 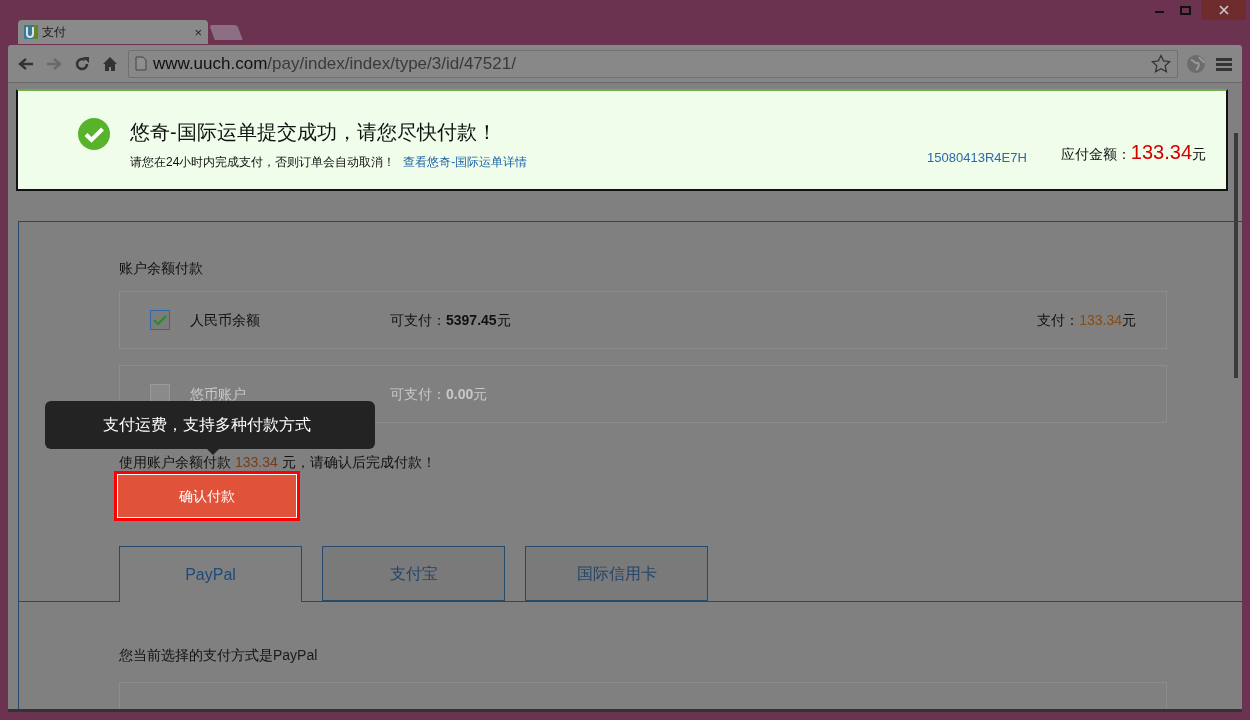 I want to click on pay-amount: 支付：133.34元, so click(x=1086, y=320).